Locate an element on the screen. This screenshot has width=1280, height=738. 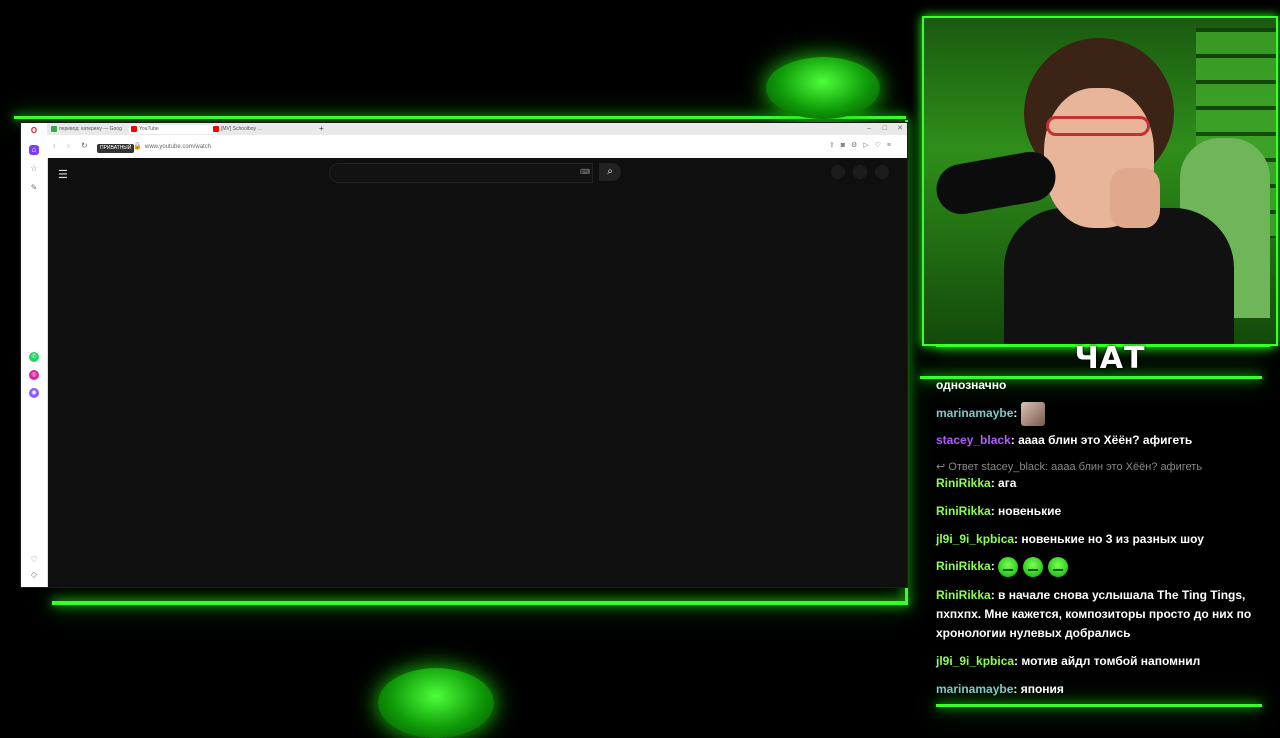
star-icon: ☆ is located at coordinates (34, 169).